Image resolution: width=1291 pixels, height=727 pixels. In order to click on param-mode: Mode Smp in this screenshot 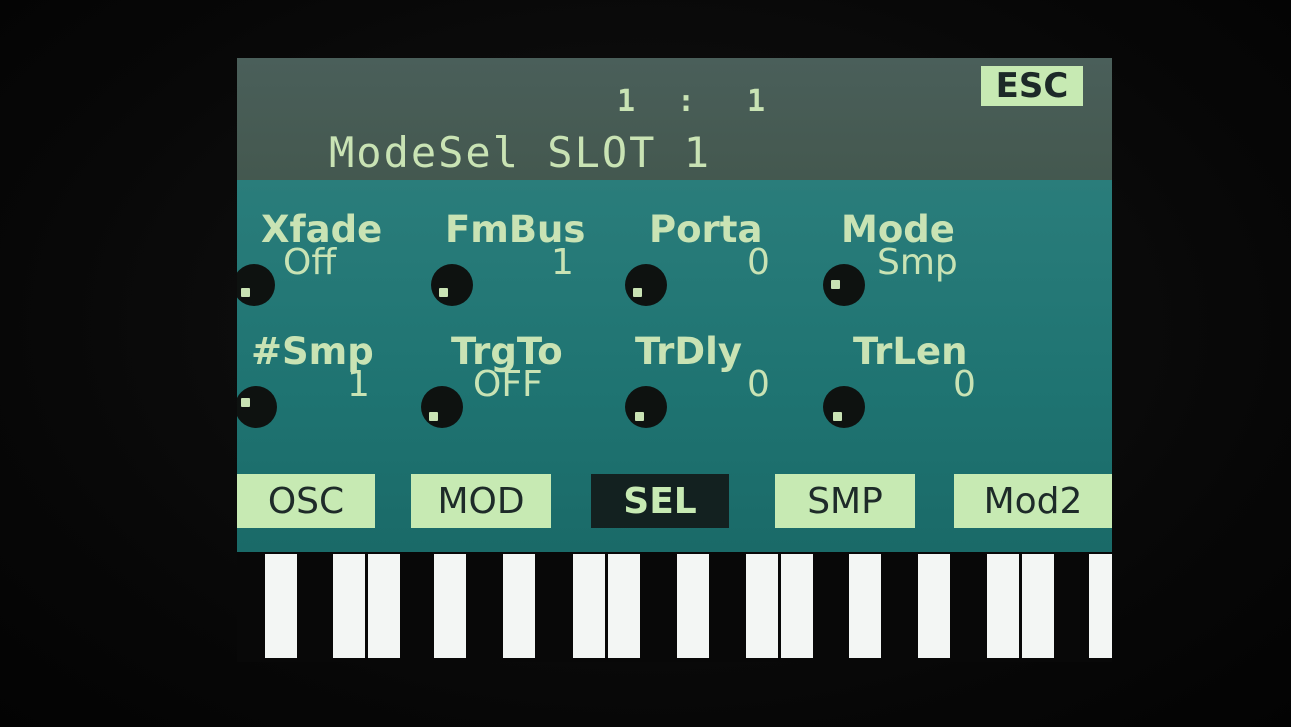, I will do `click(923, 268)`.